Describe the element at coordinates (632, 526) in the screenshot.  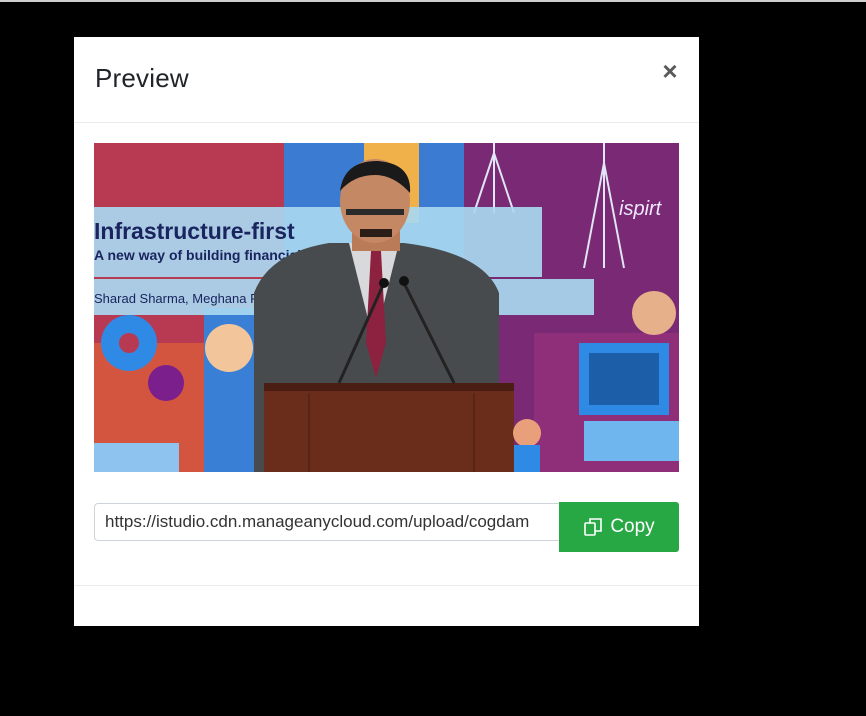
I see `copy-button-label: Copy` at that location.